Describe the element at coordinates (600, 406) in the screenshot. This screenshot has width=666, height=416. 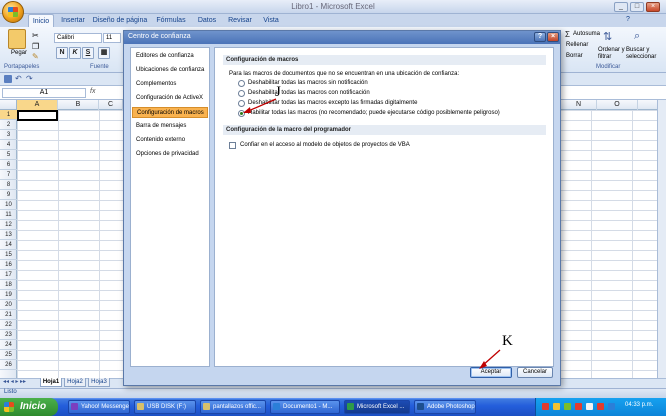
I see `tray-update-icon` at that location.